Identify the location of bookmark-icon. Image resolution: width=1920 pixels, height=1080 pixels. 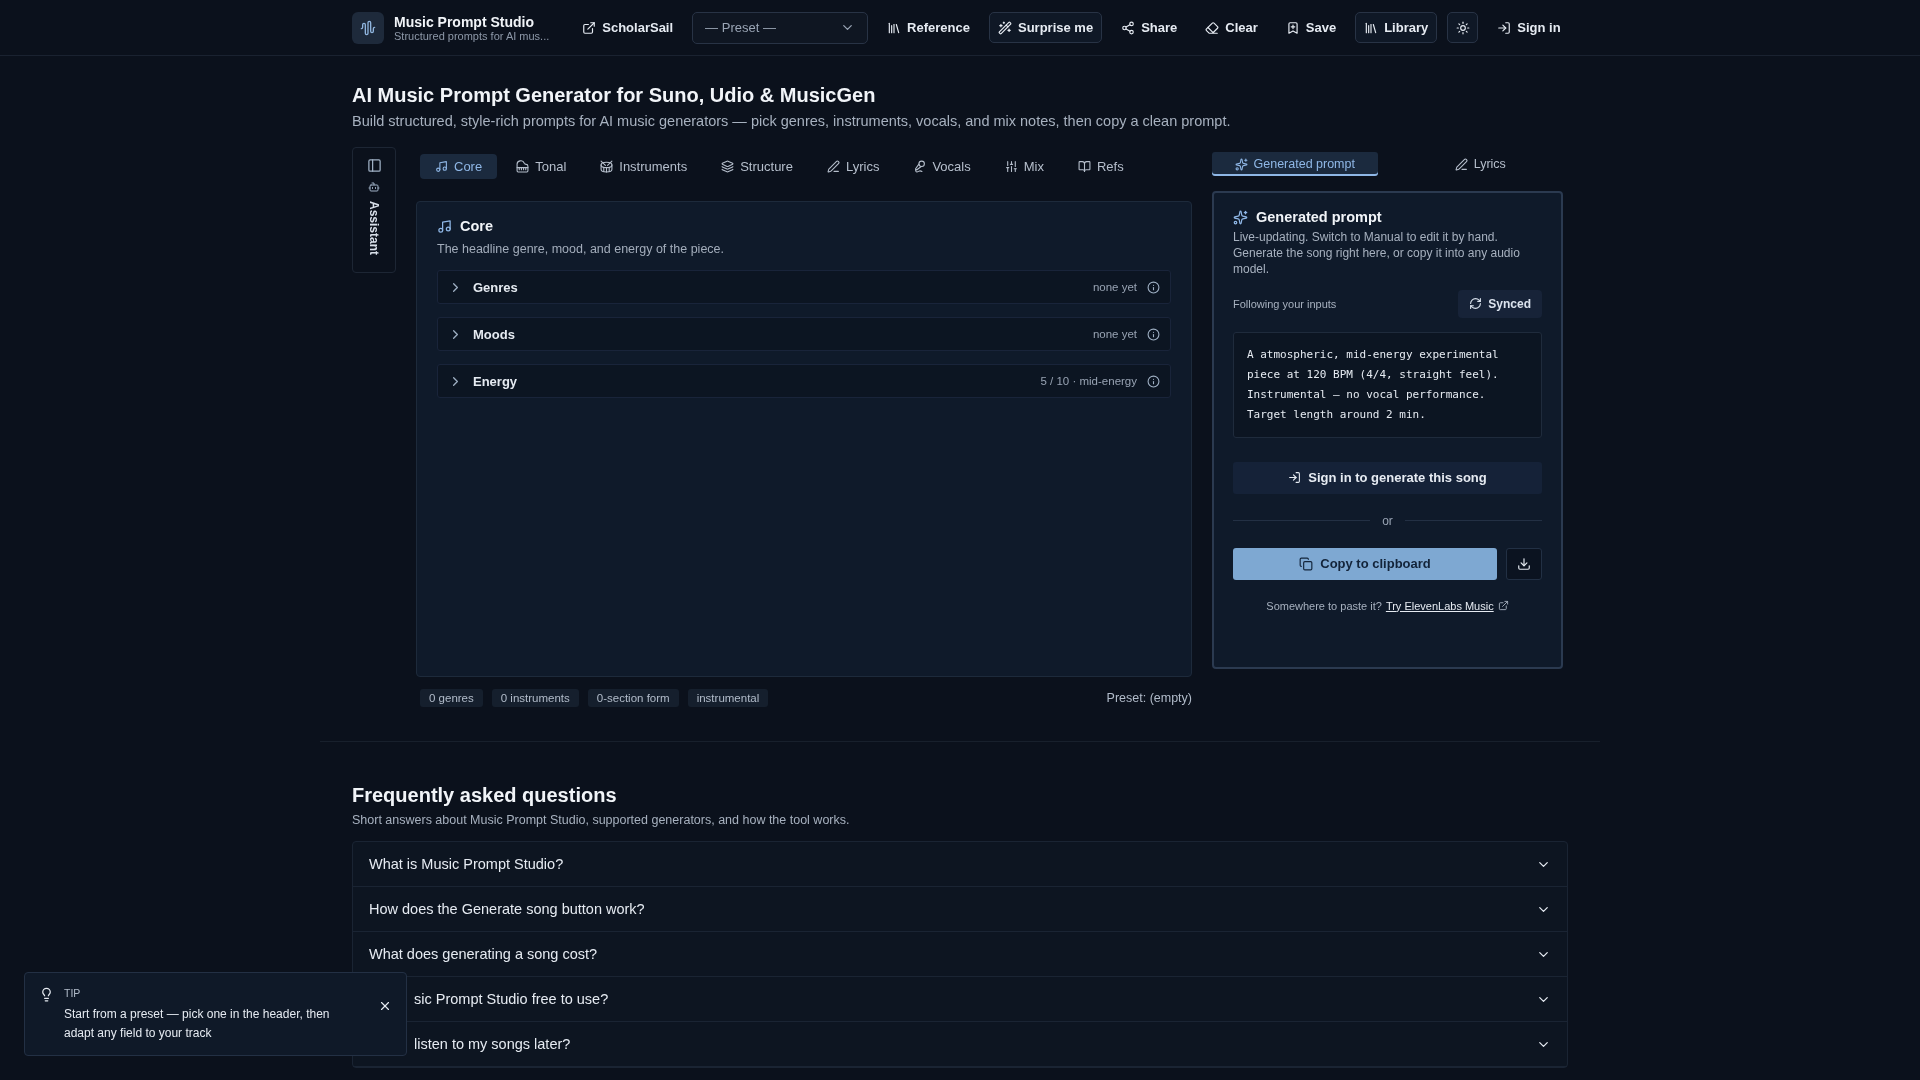
(1292, 27).